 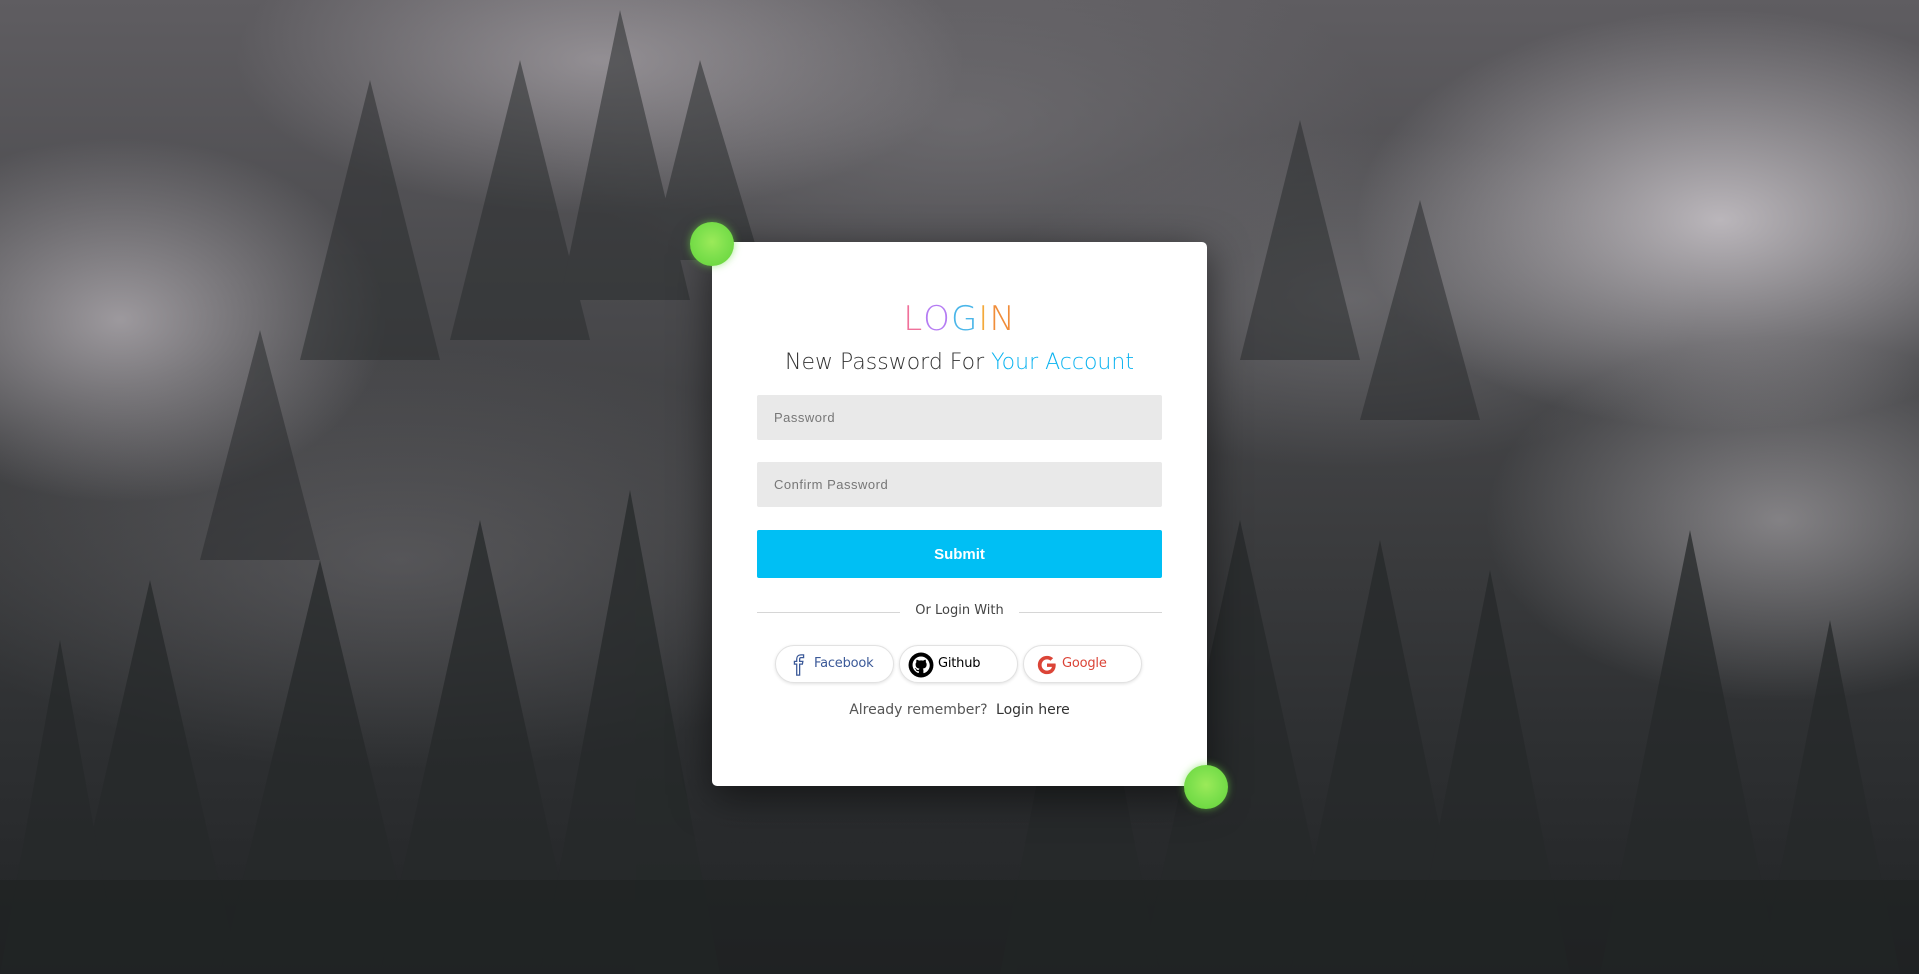 What do you see at coordinates (1002, 319) in the screenshot?
I see `logo-letter-n: N` at bounding box center [1002, 319].